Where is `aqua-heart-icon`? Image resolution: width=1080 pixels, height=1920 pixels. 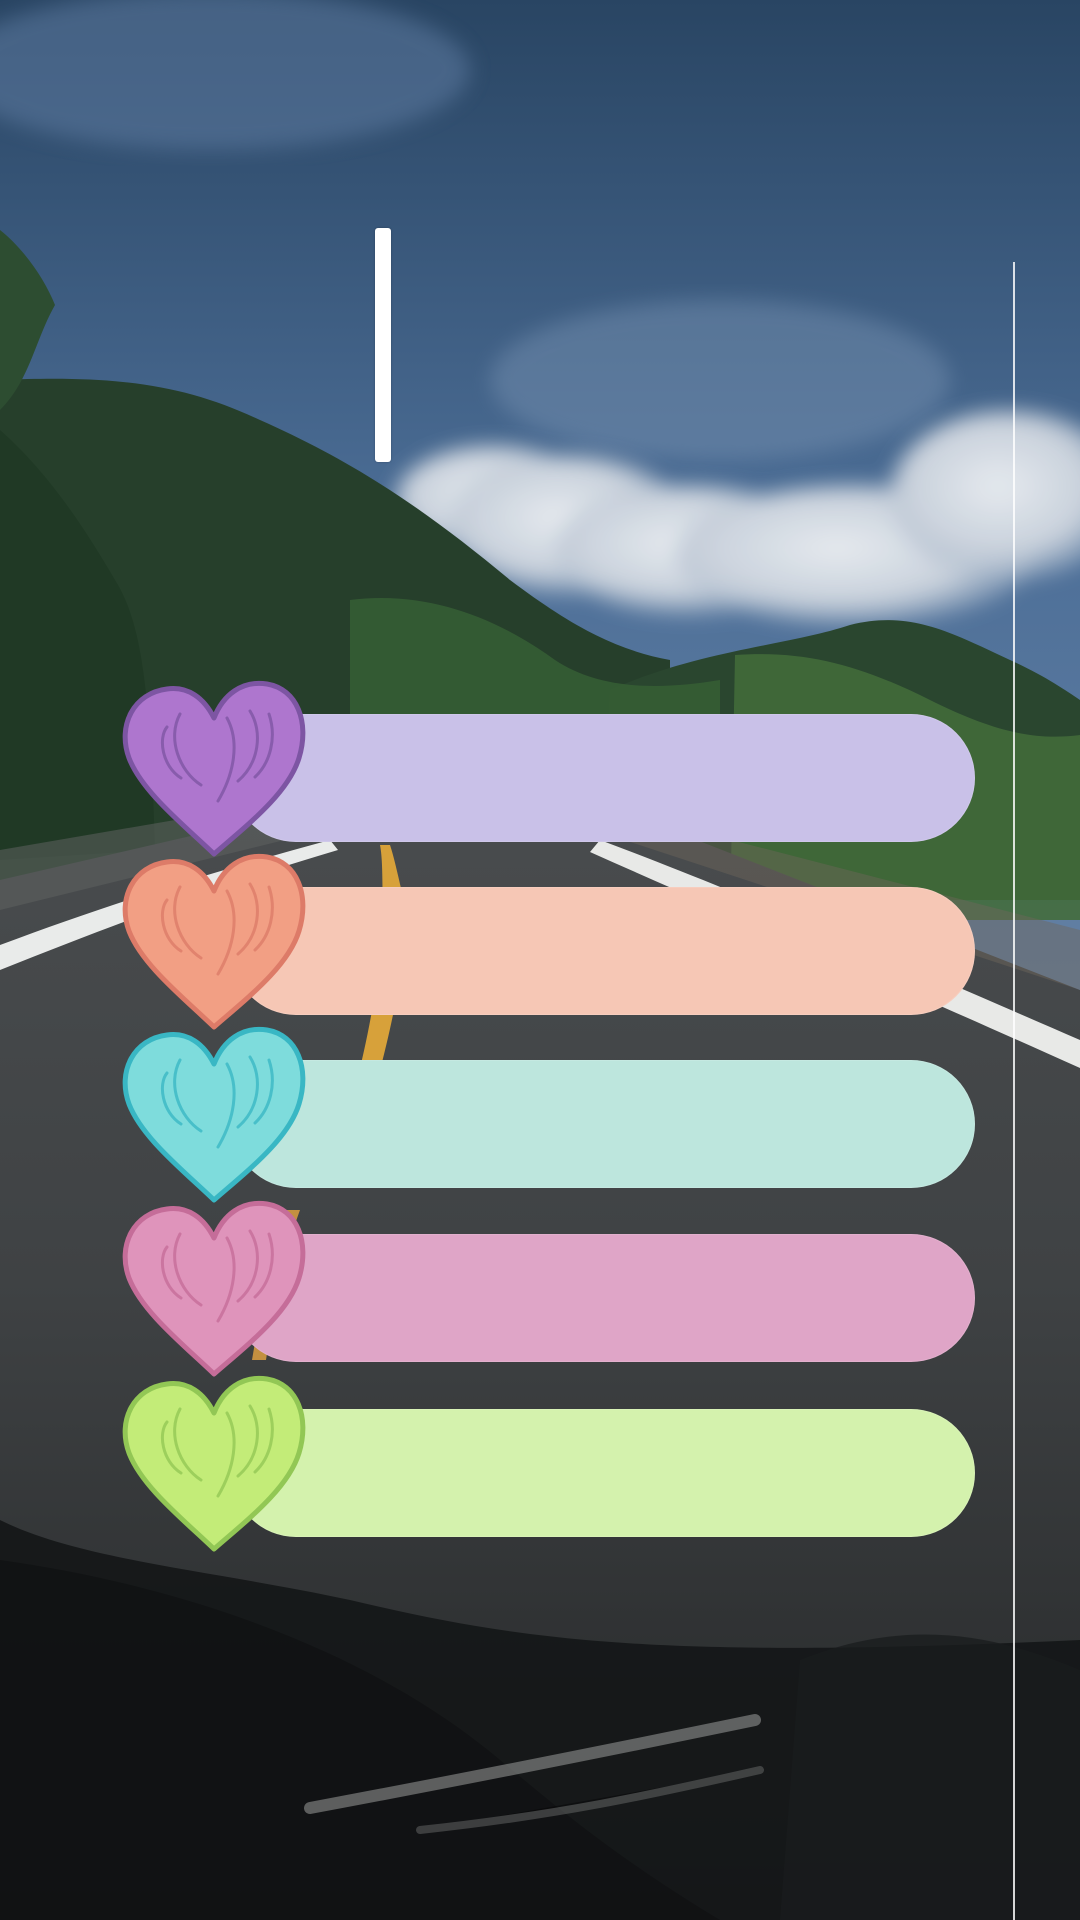
aqua-heart-icon is located at coordinates (214, 1116).